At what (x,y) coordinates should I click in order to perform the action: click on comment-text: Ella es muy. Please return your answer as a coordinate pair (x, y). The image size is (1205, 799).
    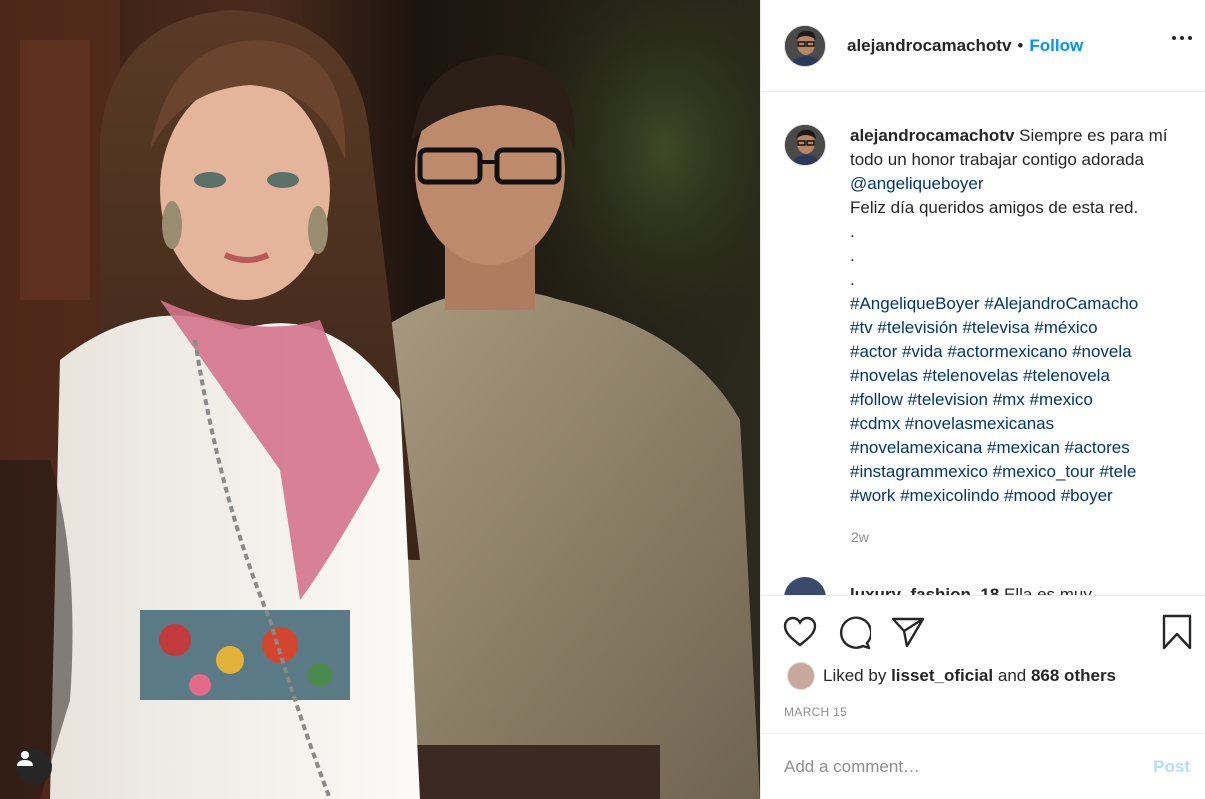
    Looking at the image, I should click on (1048, 590).